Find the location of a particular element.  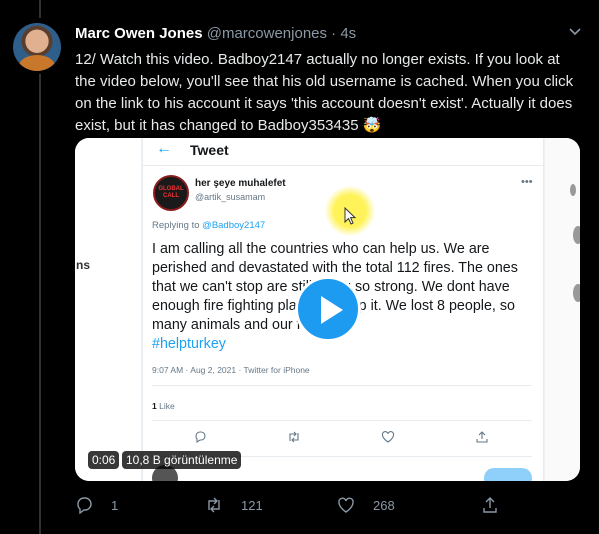

tweet-time: 4s is located at coordinates (348, 33).